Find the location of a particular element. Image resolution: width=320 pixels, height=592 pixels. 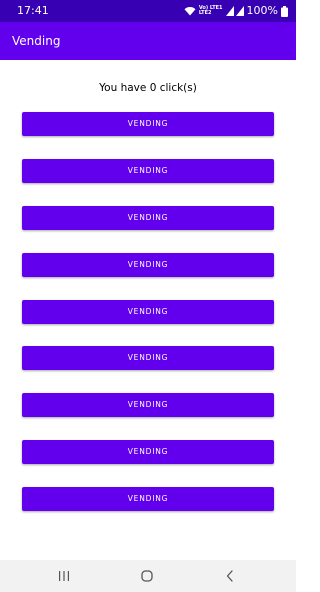

battery-icon is located at coordinates (284, 11).